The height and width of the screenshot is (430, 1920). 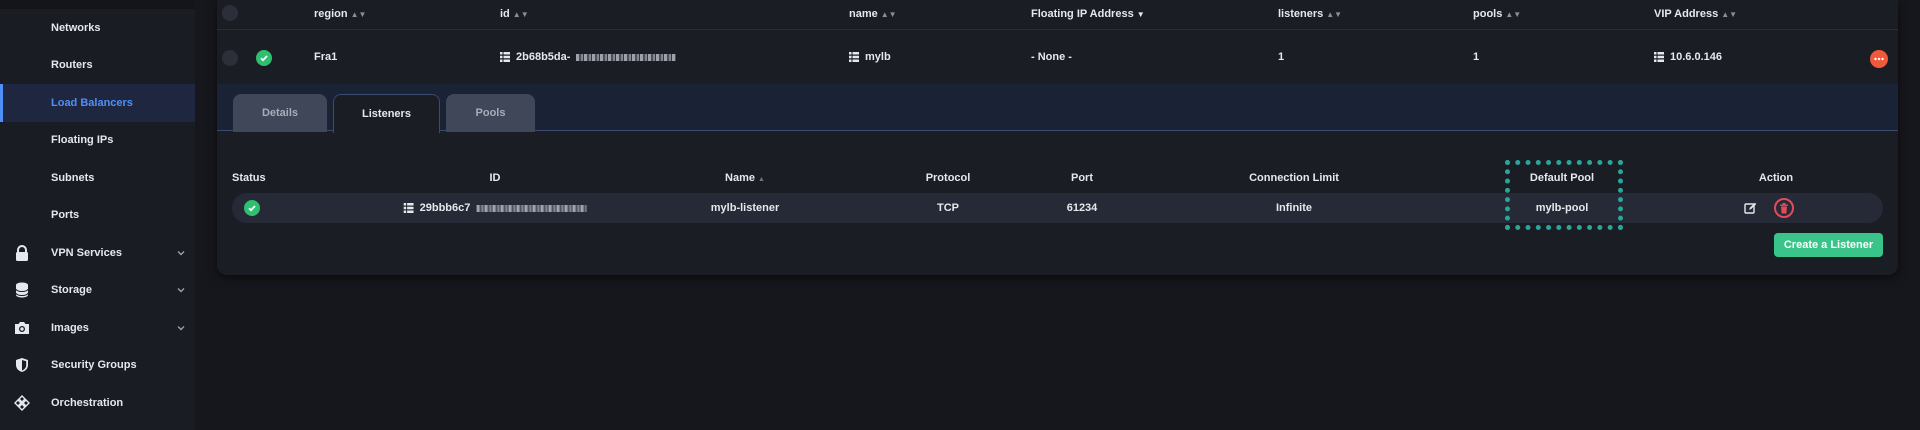 I want to click on orchestration-icon, so click(x=22, y=402).